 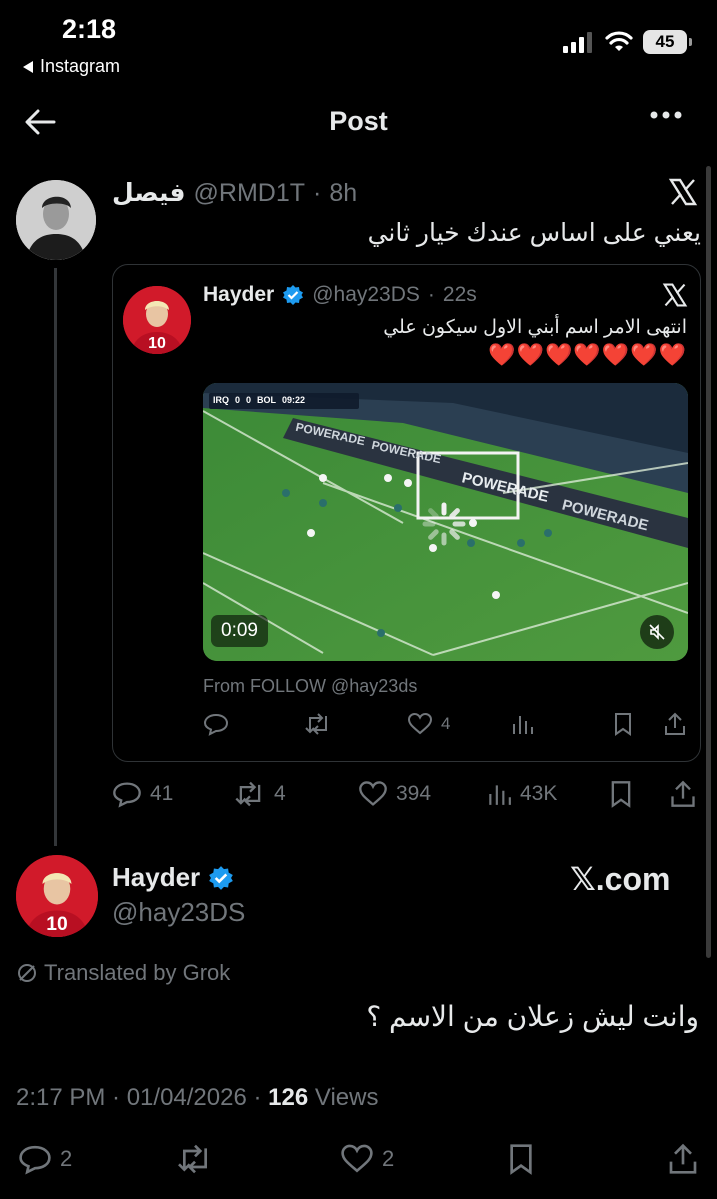 I want to click on tweet-text: يعني على اساس عندك خيار ثاني, so click(x=534, y=233).